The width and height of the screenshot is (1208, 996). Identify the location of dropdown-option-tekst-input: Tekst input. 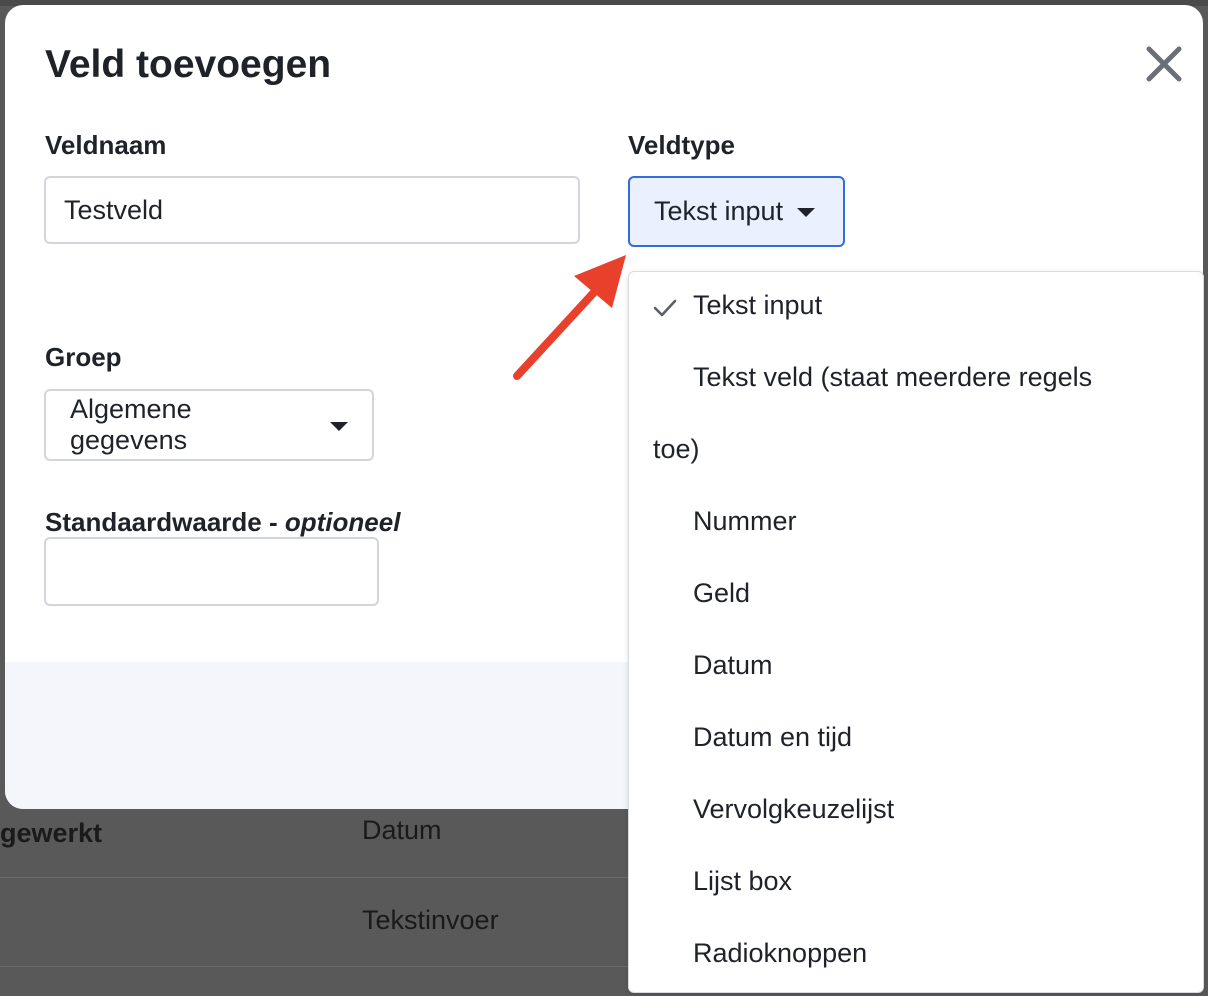
(916, 308).